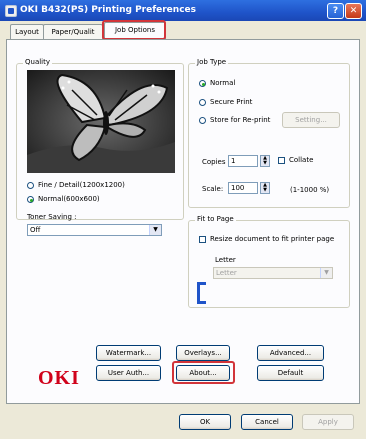  I want to click on scale-label: Scale:, so click(213, 189).